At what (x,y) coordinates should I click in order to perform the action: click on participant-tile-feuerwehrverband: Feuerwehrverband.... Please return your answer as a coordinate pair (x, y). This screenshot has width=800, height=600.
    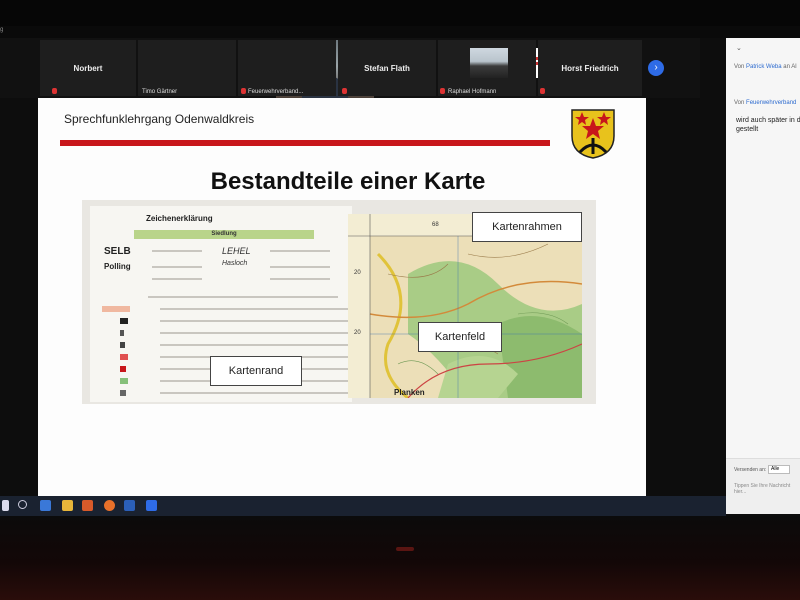
    Looking at the image, I should click on (391, 68).